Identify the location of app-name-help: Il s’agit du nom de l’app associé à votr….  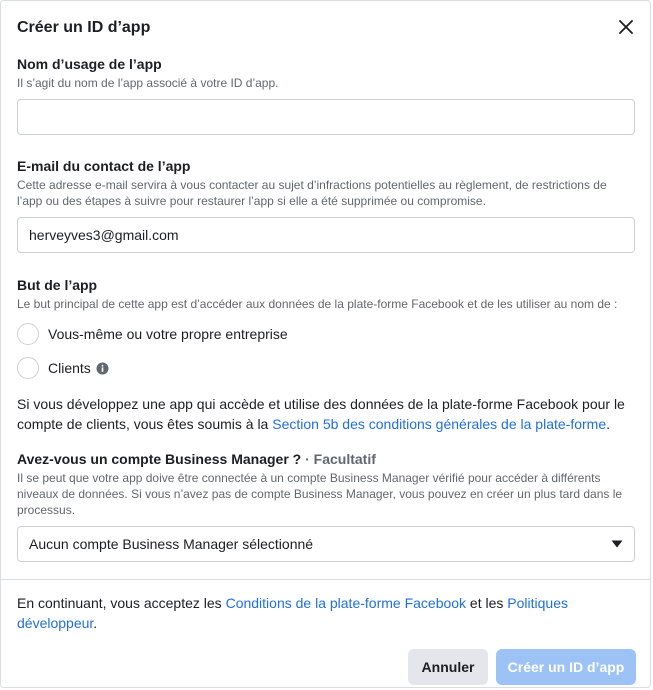
(148, 83).